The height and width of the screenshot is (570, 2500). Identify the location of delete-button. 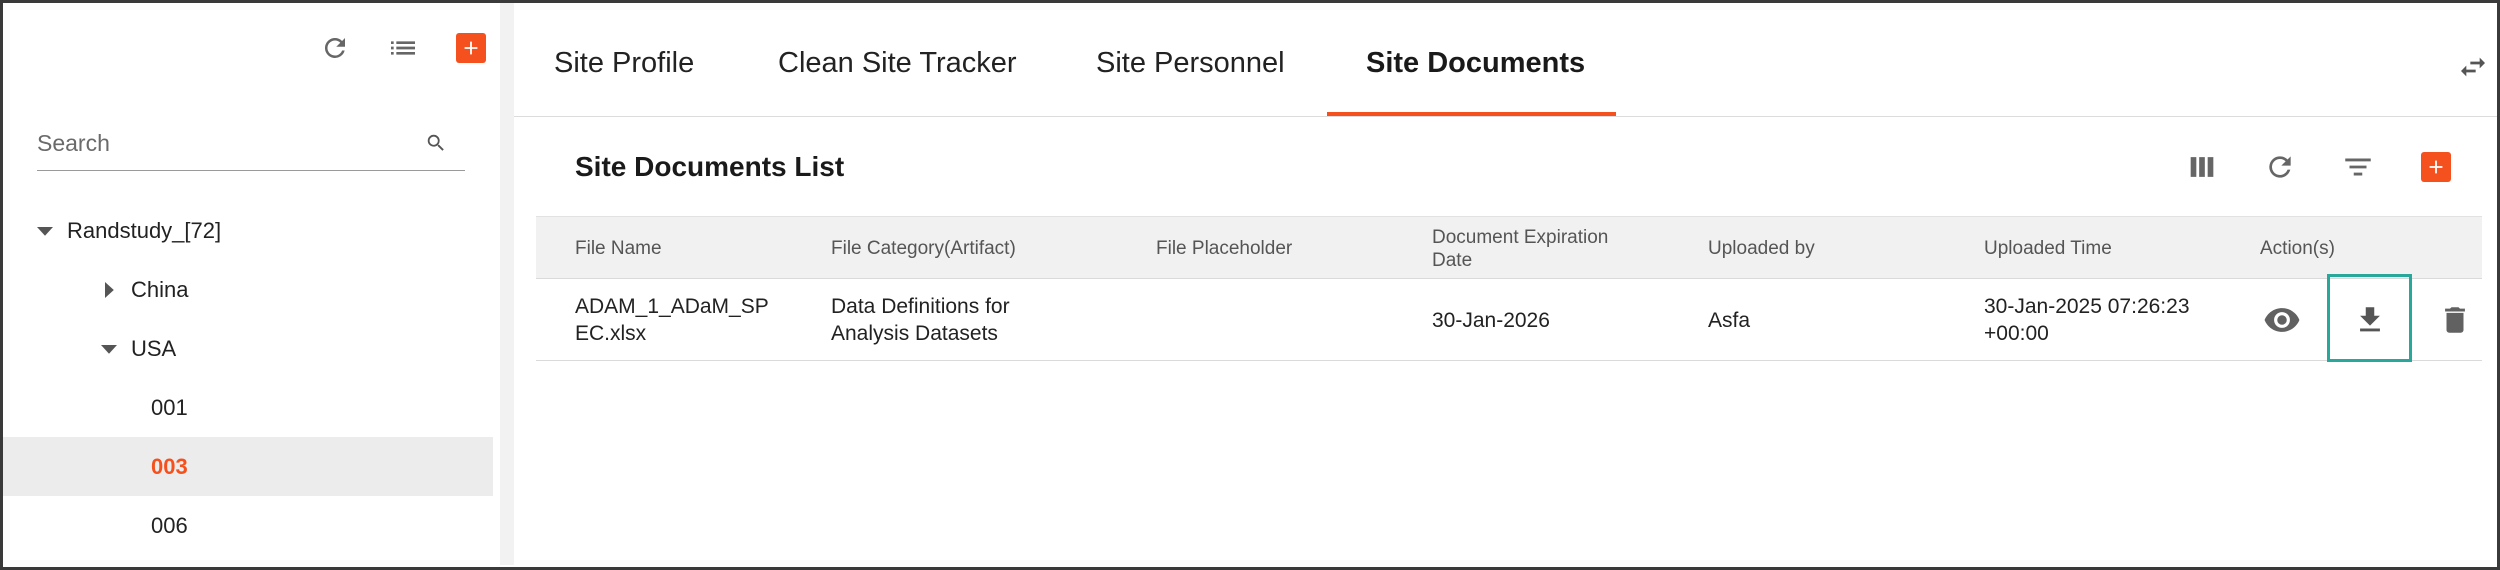
(2455, 320).